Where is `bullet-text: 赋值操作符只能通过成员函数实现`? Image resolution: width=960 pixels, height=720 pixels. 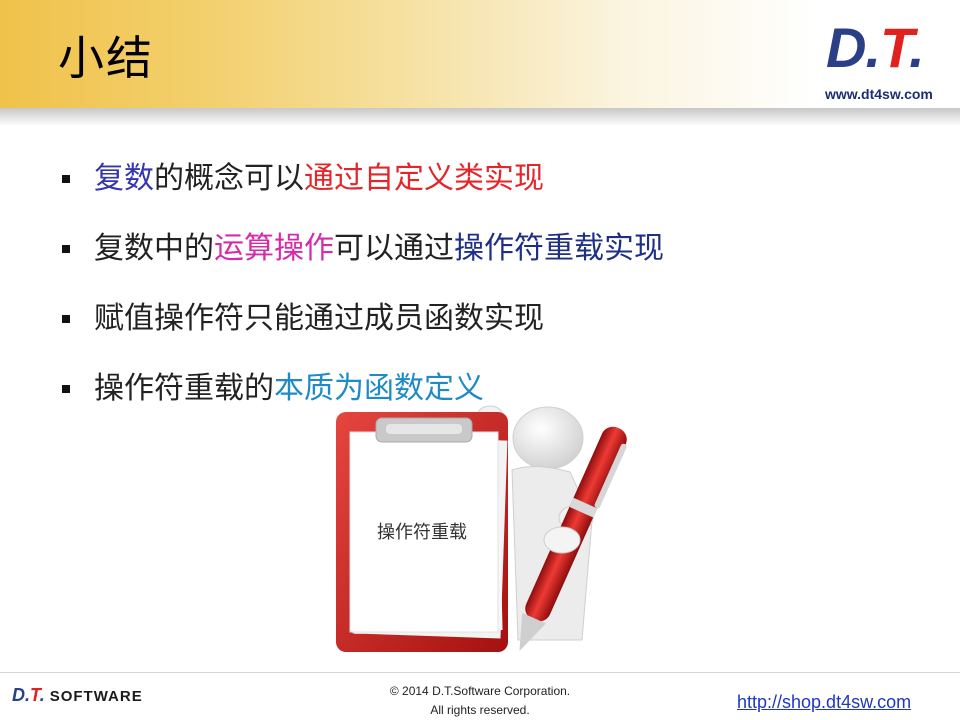 bullet-text: 赋值操作符只能通过成员函数实现 is located at coordinates (319, 319).